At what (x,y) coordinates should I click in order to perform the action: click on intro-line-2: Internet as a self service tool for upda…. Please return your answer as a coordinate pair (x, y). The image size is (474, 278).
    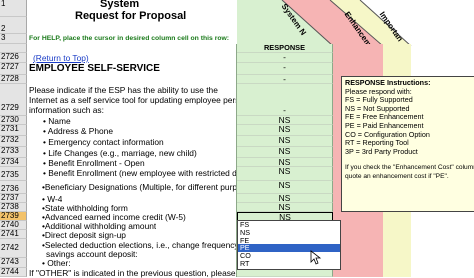
    Looking at the image, I should click on (142, 100).